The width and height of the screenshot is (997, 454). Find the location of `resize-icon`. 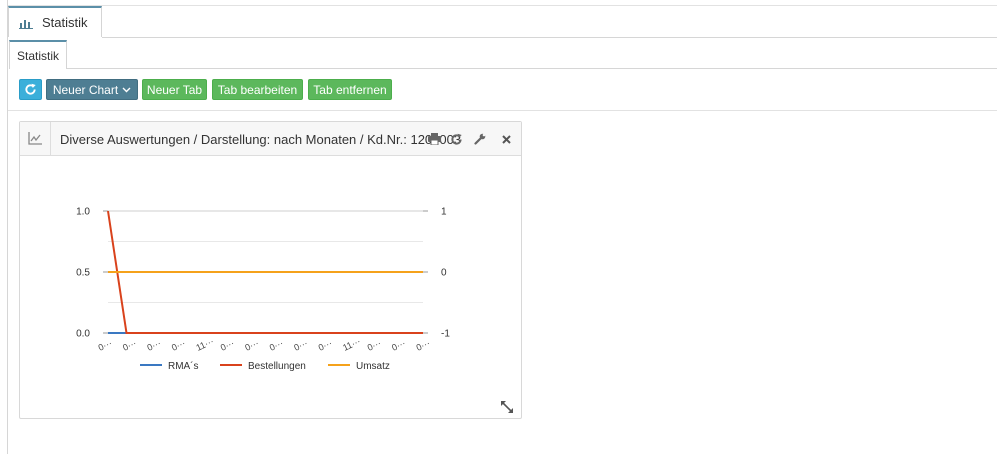

resize-icon is located at coordinates (507, 407).